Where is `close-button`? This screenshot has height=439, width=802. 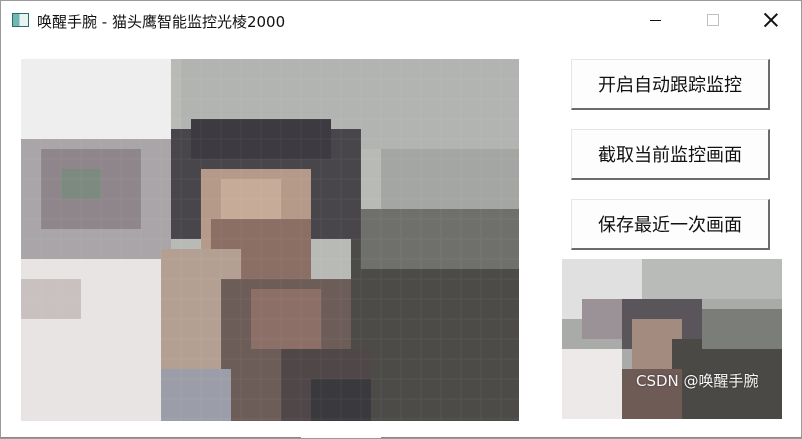
close-button is located at coordinates (771, 20).